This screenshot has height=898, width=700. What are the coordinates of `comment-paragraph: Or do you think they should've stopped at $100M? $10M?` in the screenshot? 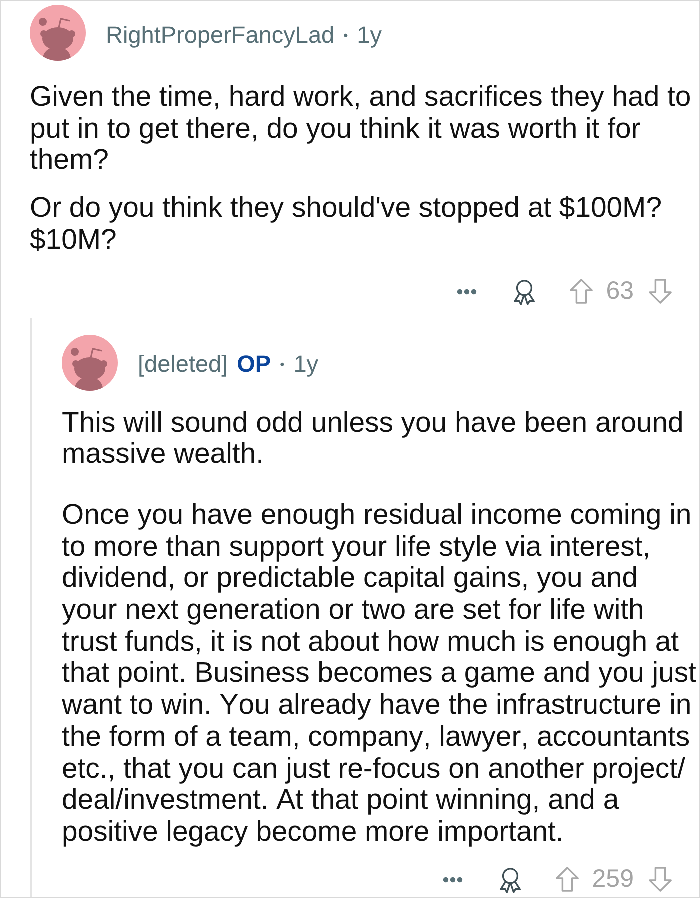 It's located at (346, 225).